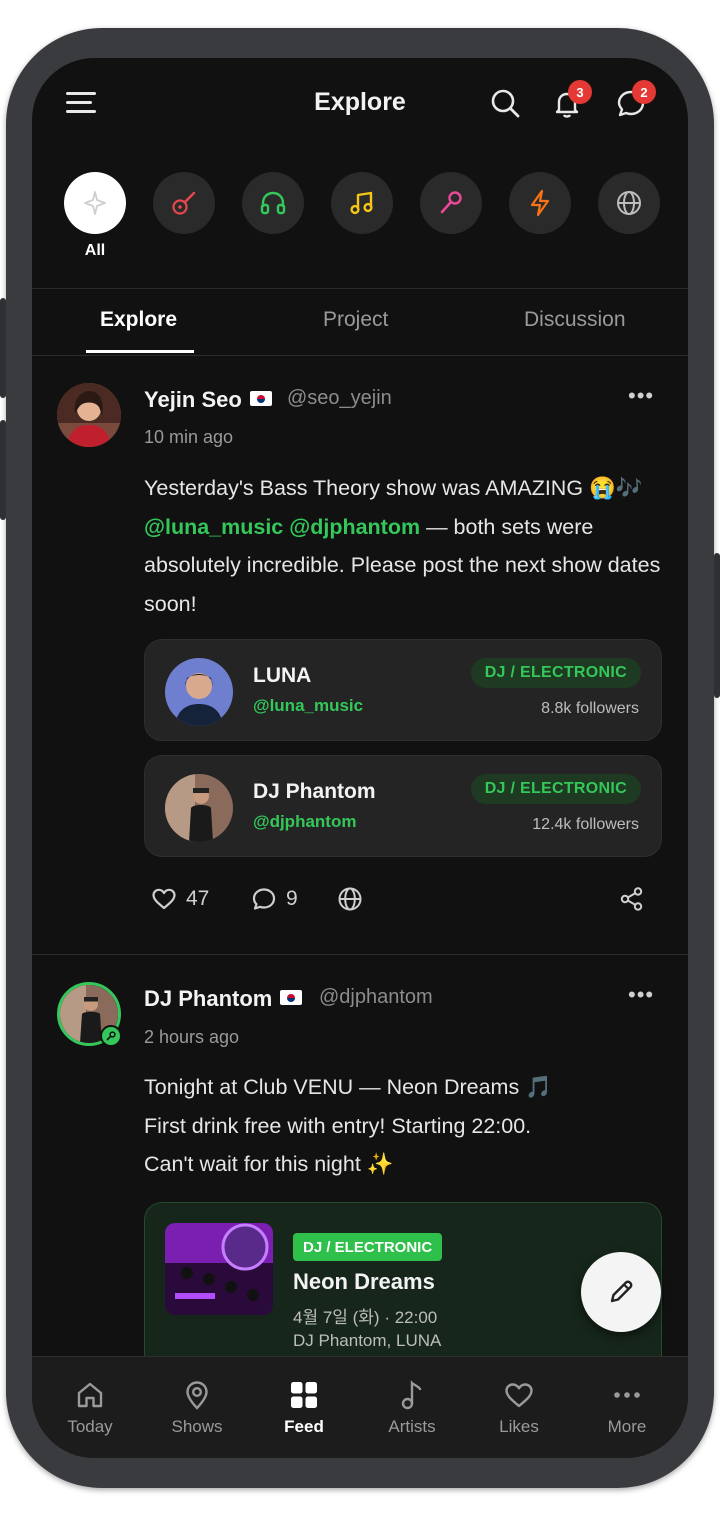 The height and width of the screenshot is (1520, 720). Describe the element at coordinates (410, 901) in the screenshot. I see `post-actions: 47 9` at that location.